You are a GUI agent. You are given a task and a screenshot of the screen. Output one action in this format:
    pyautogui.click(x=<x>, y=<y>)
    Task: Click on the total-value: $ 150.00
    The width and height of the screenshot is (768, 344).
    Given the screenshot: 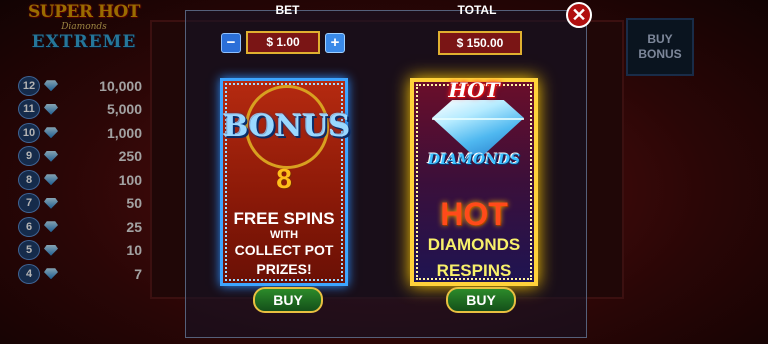 What is the action you would take?
    pyautogui.click(x=480, y=43)
    